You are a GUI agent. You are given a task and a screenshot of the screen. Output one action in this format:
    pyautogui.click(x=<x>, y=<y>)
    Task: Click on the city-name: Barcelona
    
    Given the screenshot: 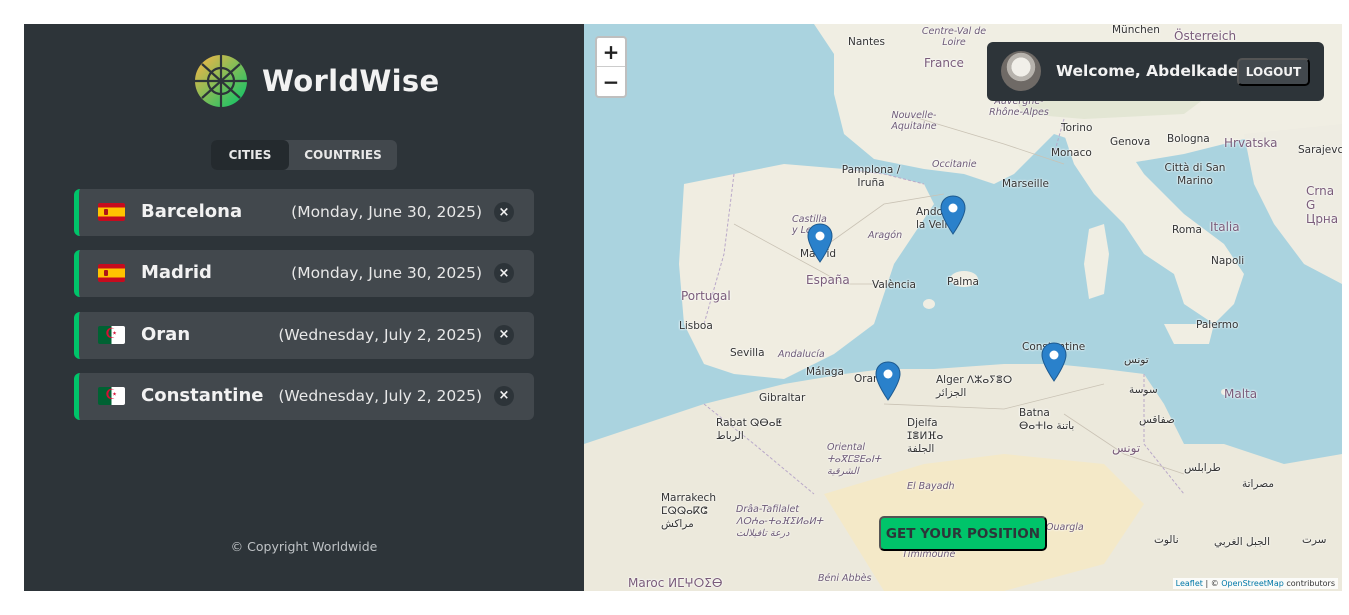 What is the action you would take?
    pyautogui.click(x=192, y=211)
    